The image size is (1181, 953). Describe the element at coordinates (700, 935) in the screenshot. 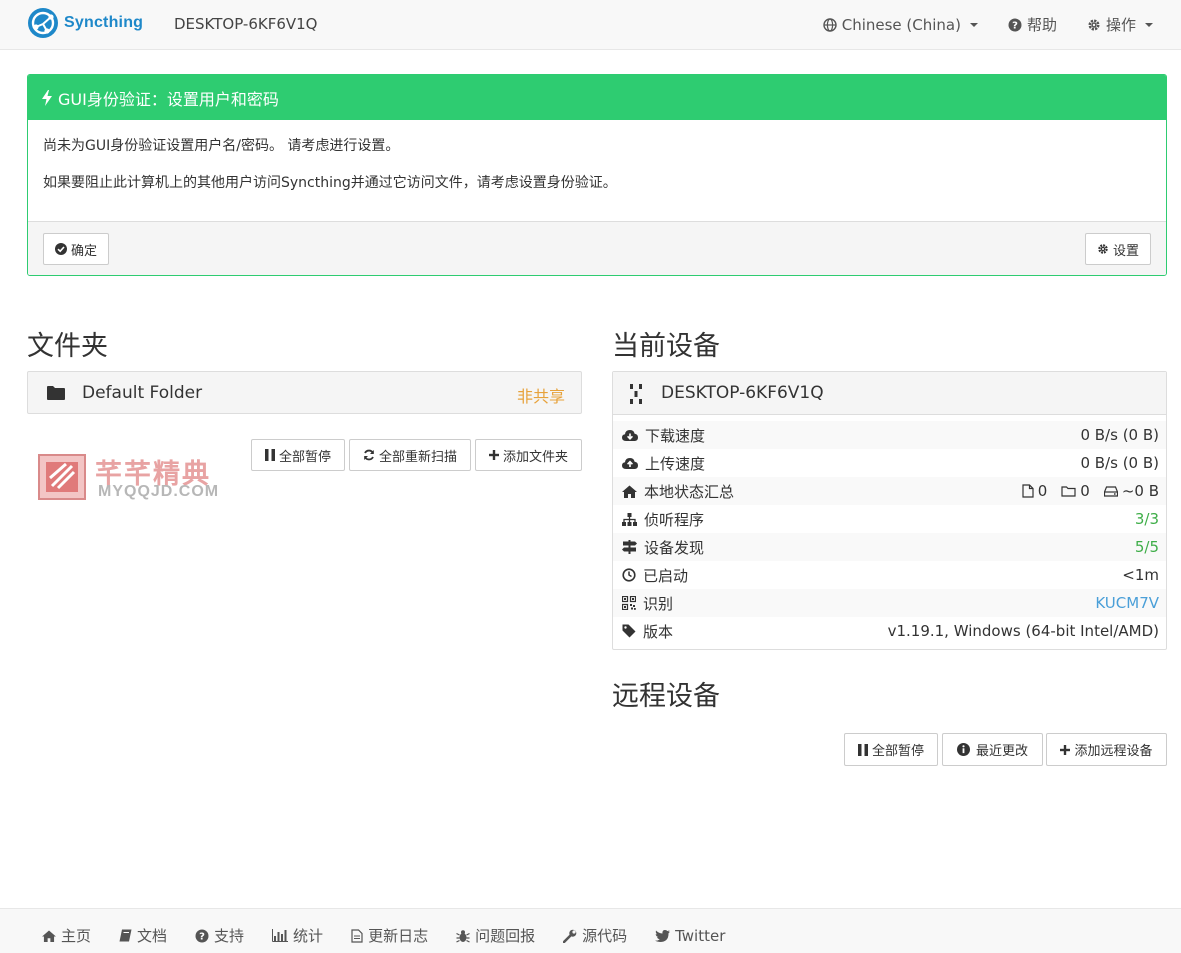

I see `footer-link-label: Twitter` at that location.